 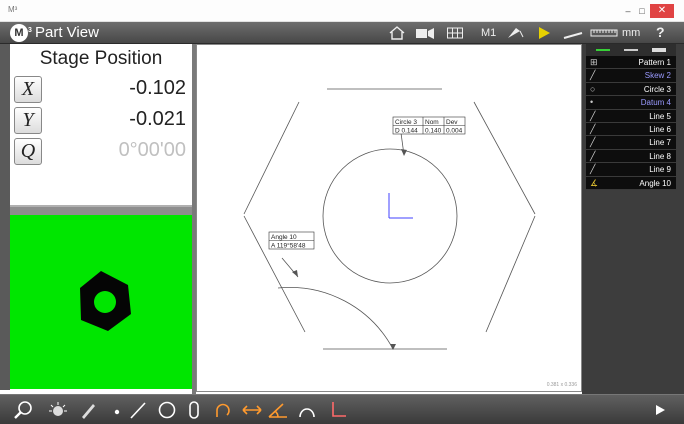 I want to click on circle-icon: ○, so click(x=593, y=88).